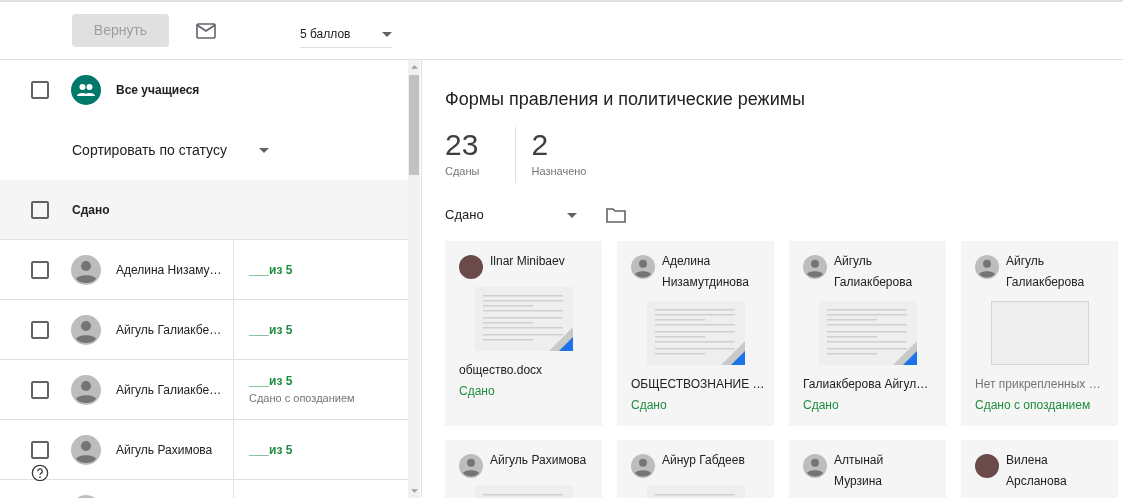 The width and height of the screenshot is (1123, 498). Describe the element at coordinates (626, 99) in the screenshot. I see `assignment-title: Формы правления и политические режимы` at that location.